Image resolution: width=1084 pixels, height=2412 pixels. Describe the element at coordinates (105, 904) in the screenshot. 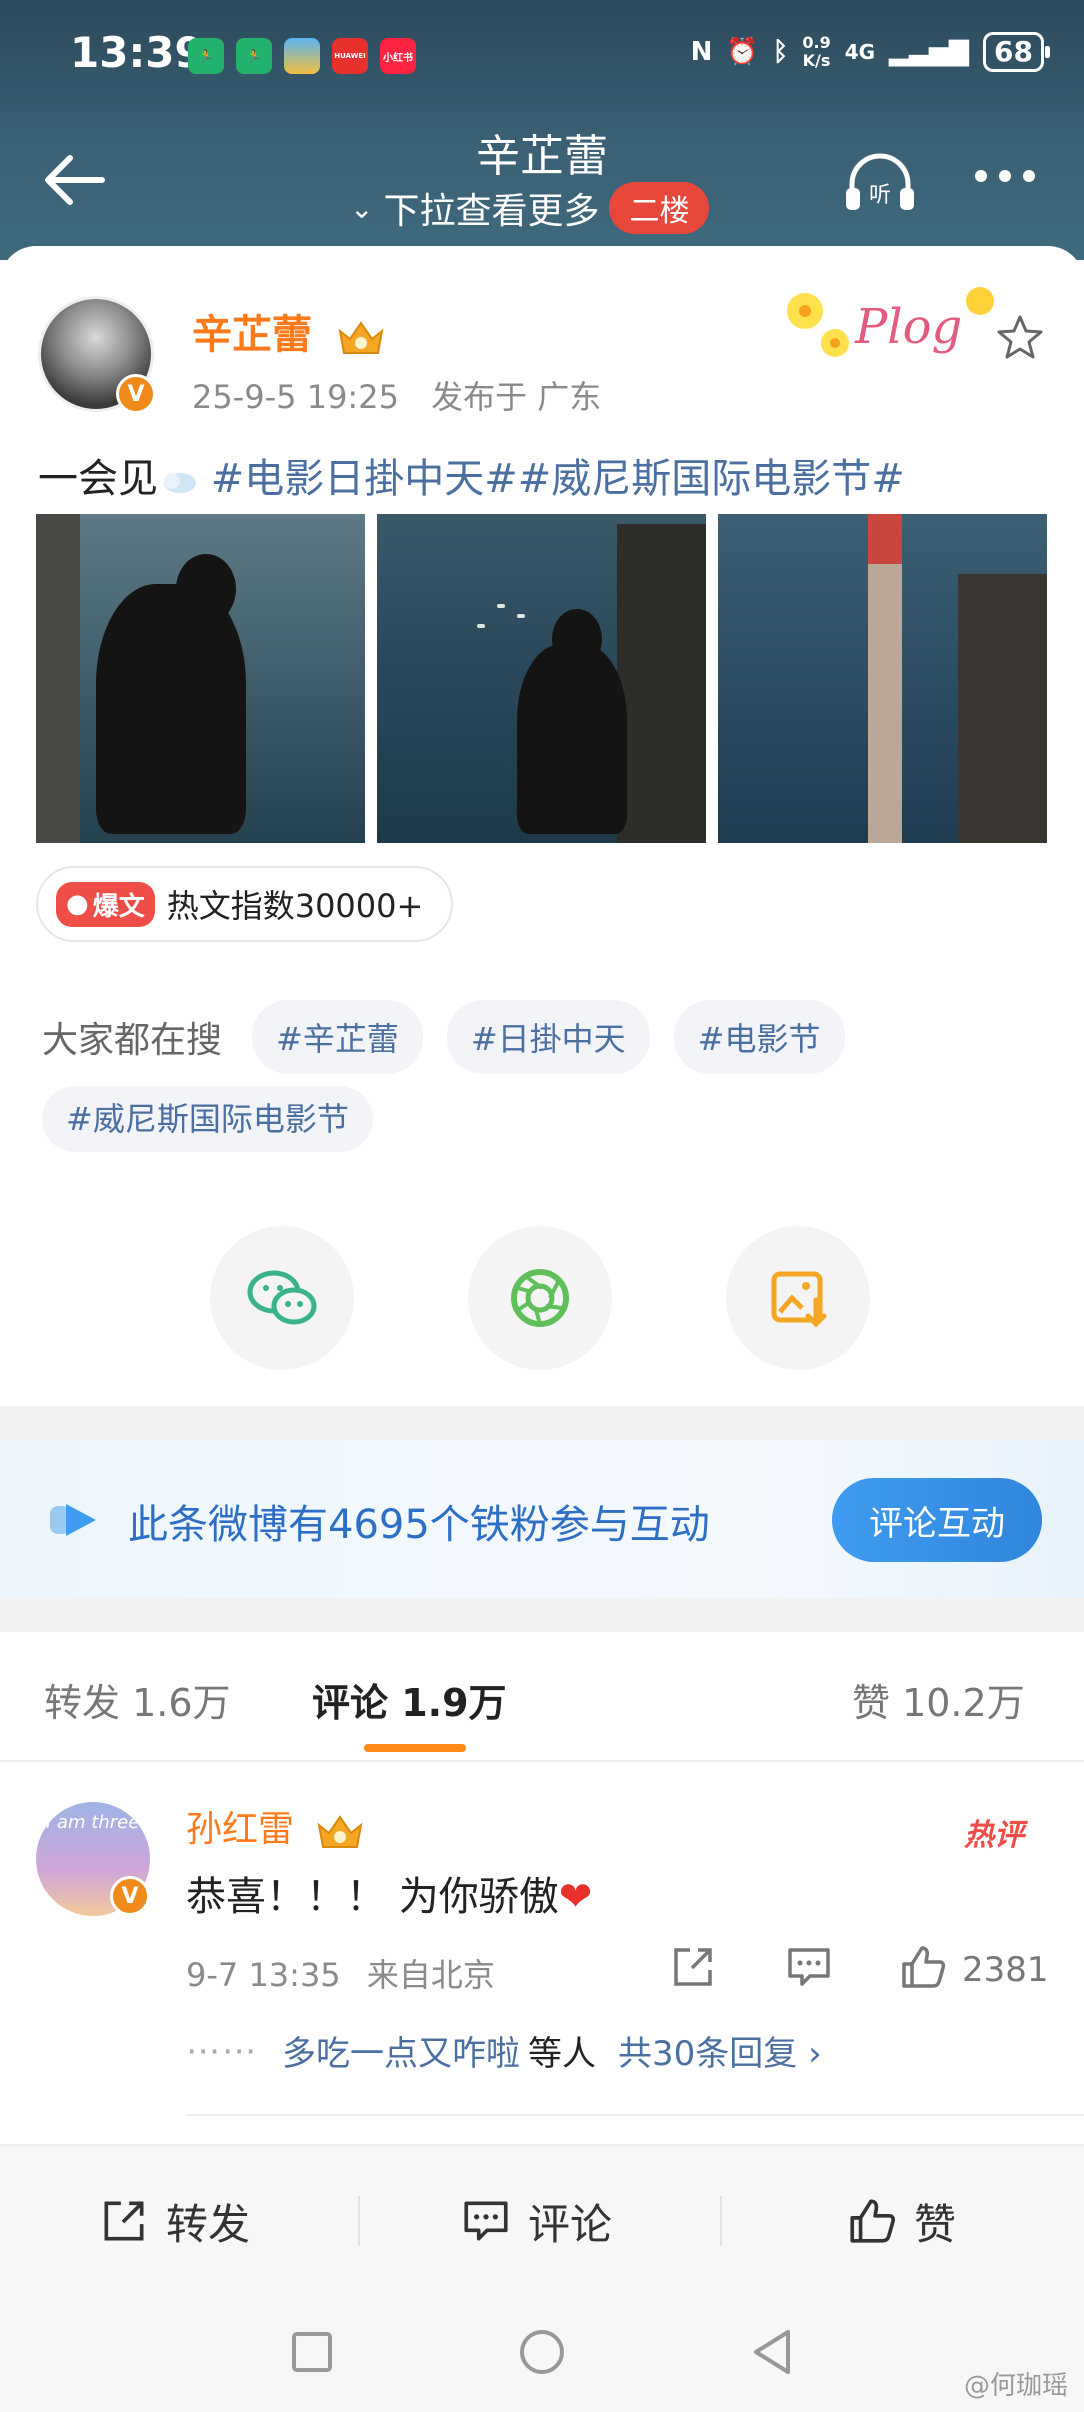

I see `hot-article-tag: ● 爆文` at that location.